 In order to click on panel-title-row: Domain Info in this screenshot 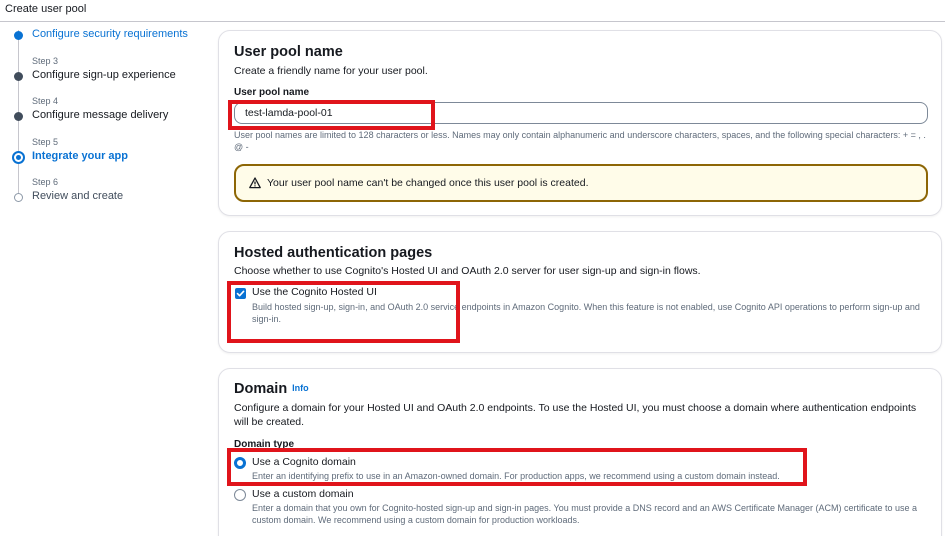, I will do `click(271, 389)`.